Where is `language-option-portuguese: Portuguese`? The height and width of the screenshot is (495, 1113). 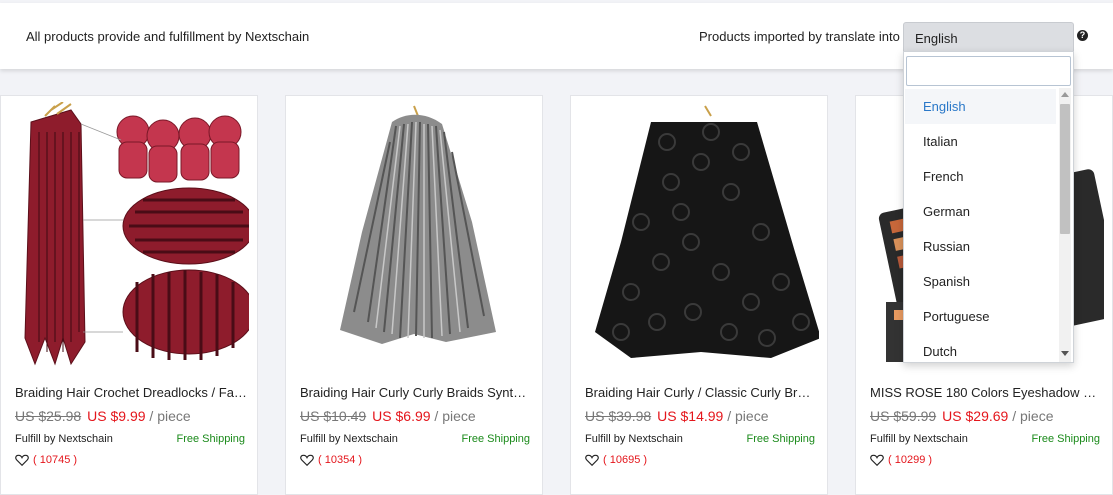
language-option-portuguese: Portuguese is located at coordinates (980, 316).